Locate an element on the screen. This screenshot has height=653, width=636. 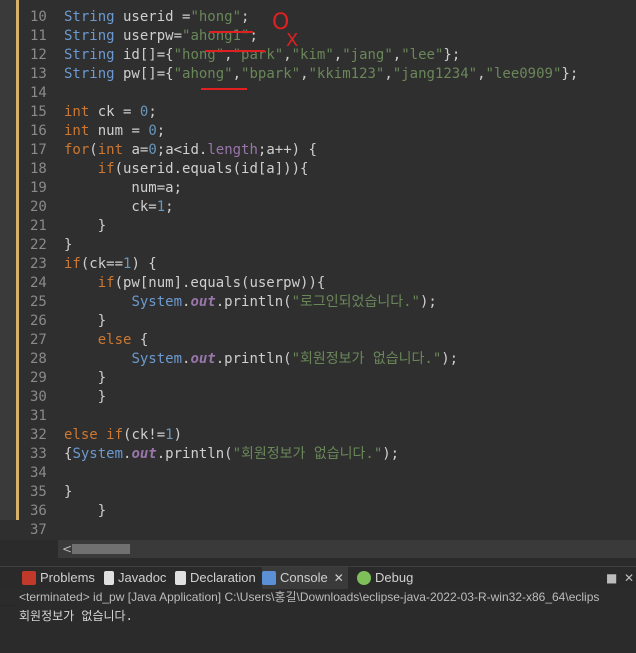
code-token: (pw[num].equals(userpw)){ is located at coordinates (220, 283).